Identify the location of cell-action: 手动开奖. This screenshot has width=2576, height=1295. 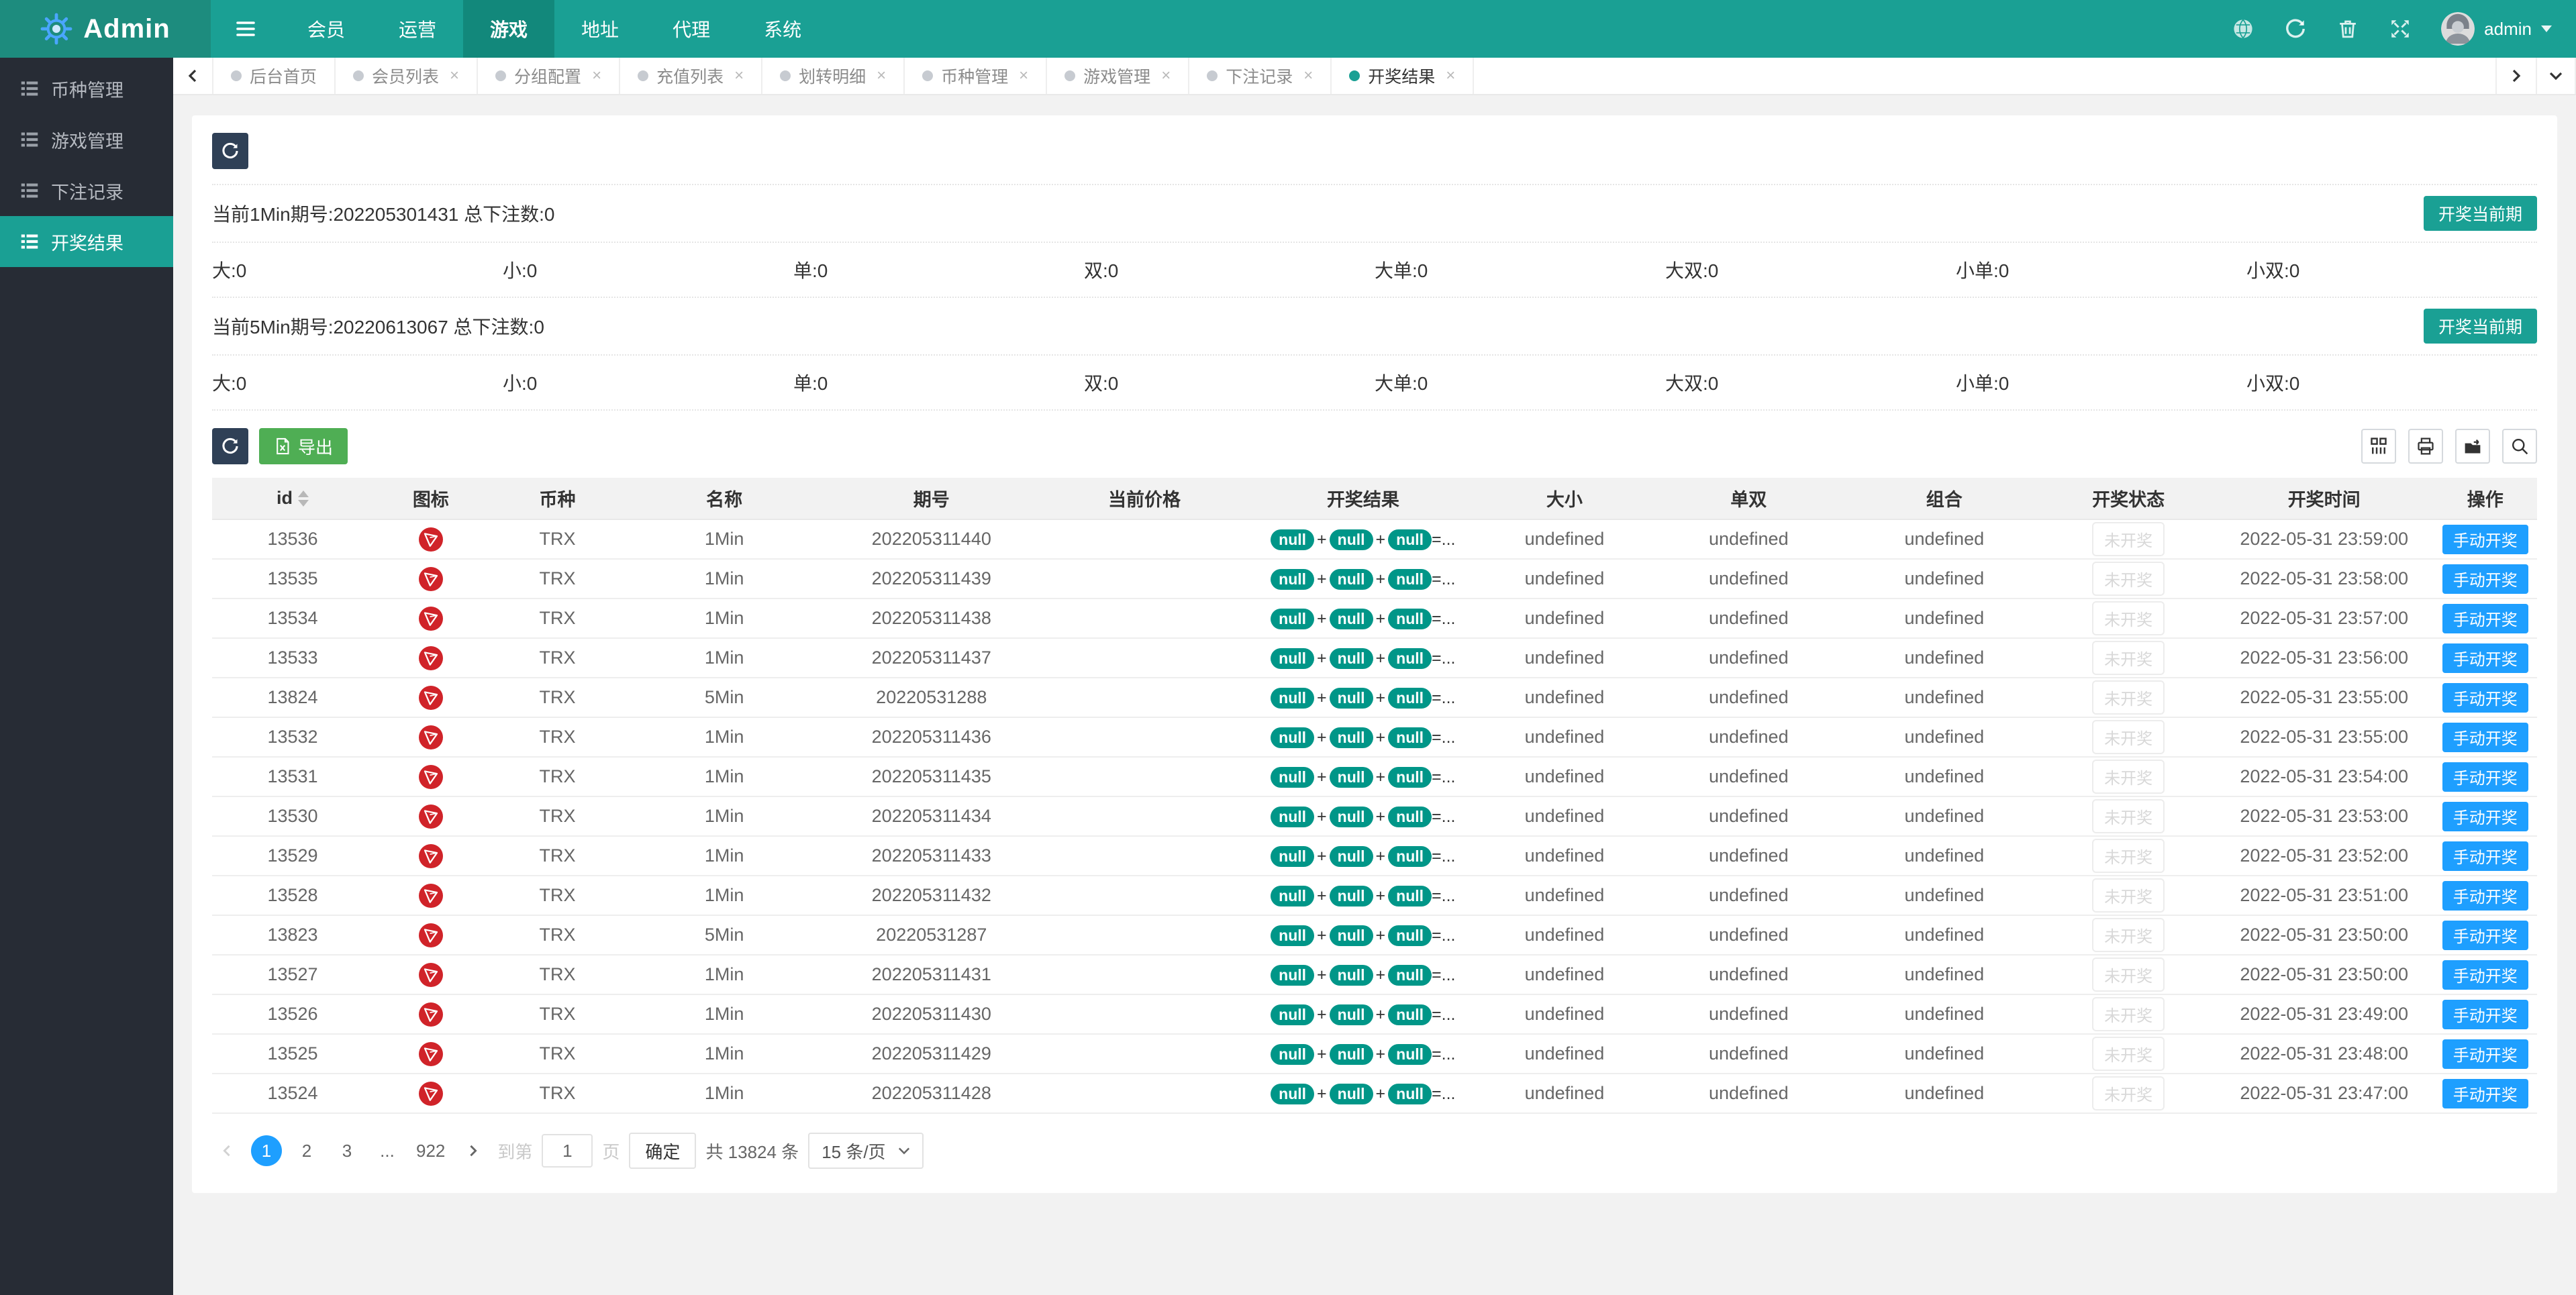
(2485, 658).